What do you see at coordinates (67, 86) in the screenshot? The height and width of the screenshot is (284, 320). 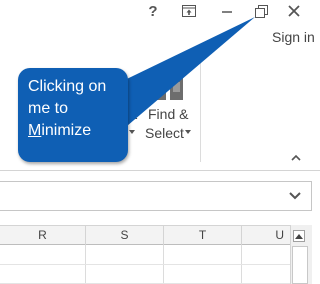 I see `callout-line-1: Clicking on` at bounding box center [67, 86].